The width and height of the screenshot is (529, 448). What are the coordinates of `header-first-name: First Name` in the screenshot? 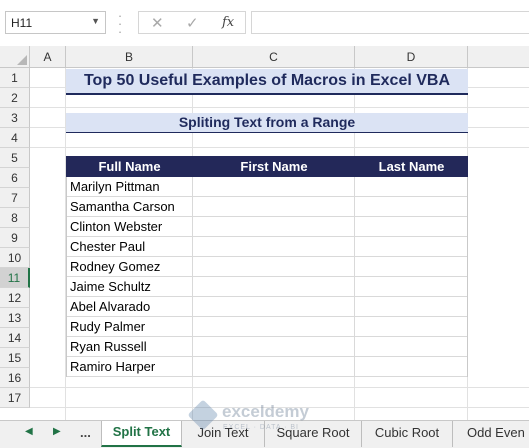 It's located at (274, 166).